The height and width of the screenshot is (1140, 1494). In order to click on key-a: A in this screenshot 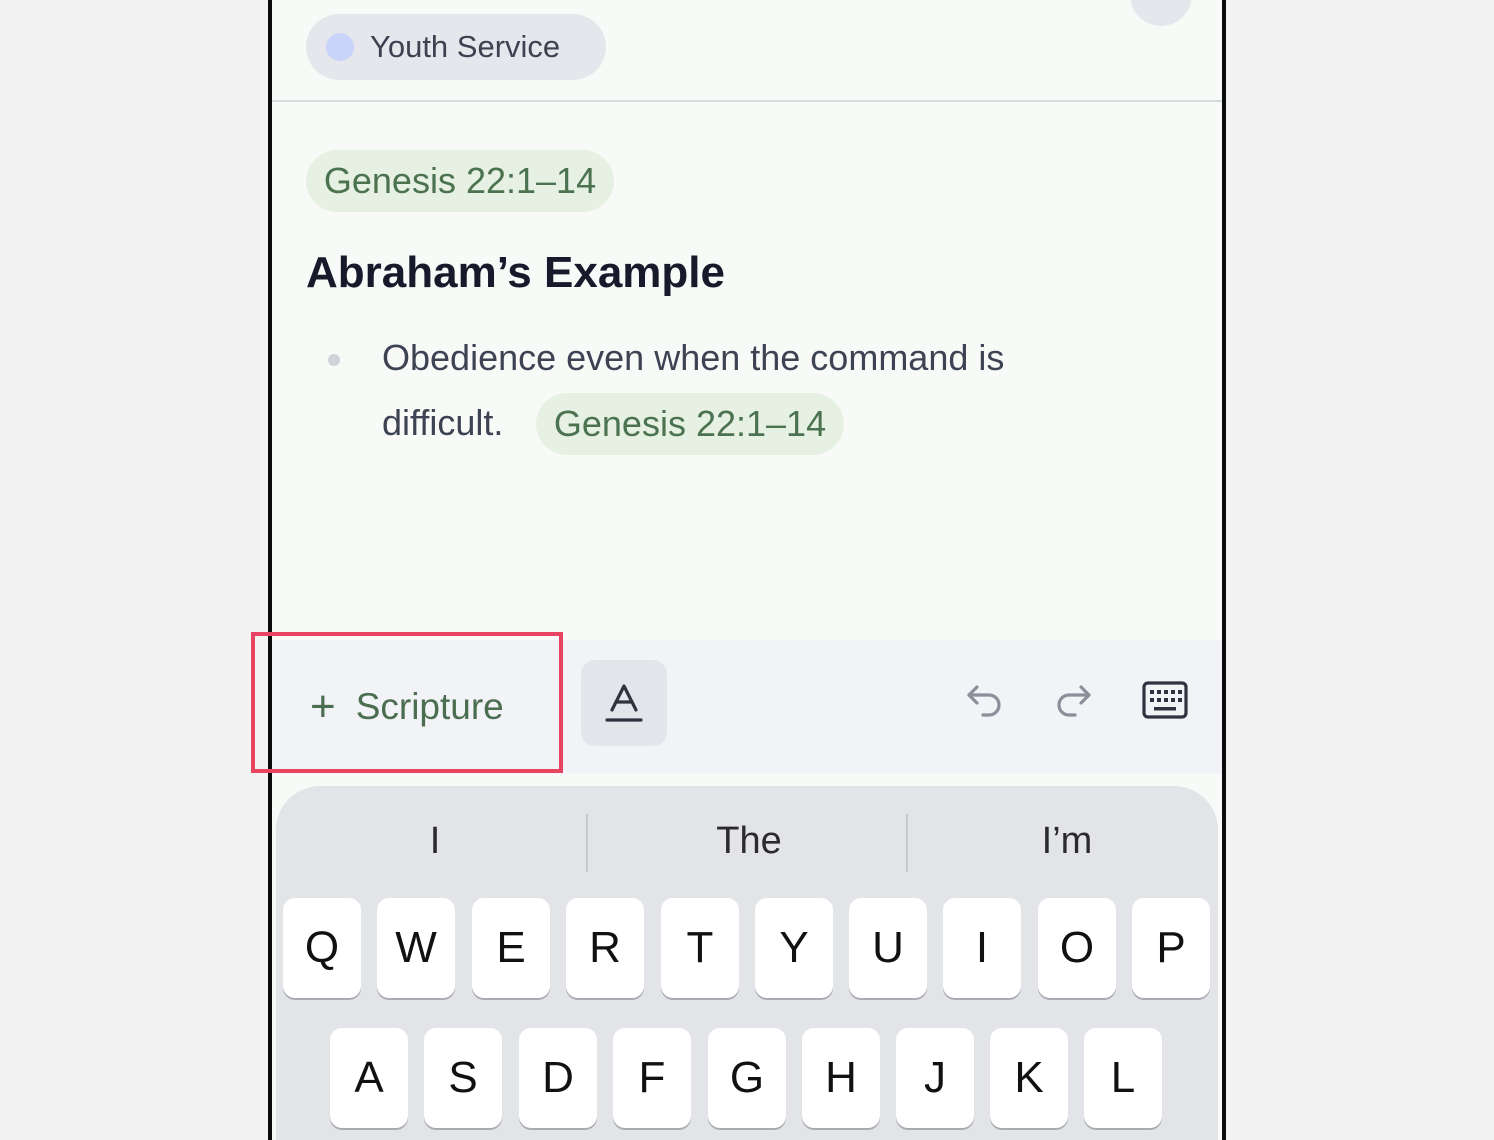, I will do `click(369, 1078)`.